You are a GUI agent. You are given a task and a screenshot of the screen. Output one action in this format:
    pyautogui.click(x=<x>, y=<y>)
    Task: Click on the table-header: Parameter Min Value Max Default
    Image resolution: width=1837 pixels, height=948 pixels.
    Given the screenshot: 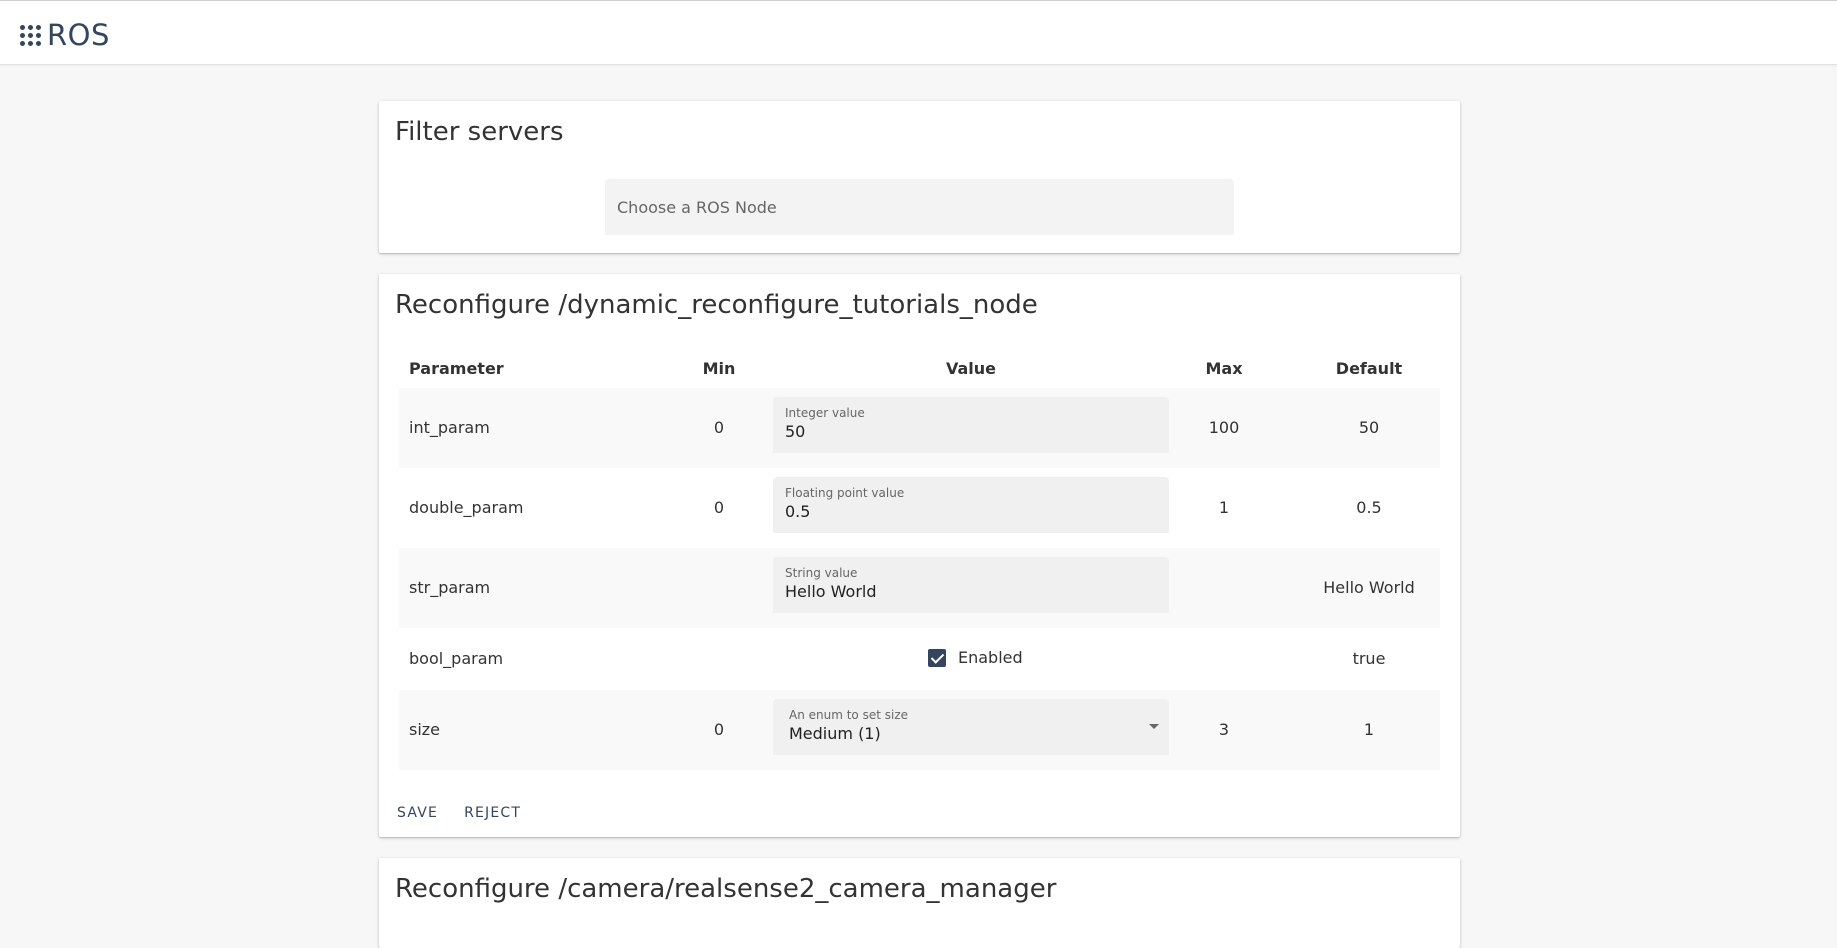 What is the action you would take?
    pyautogui.click(x=919, y=369)
    